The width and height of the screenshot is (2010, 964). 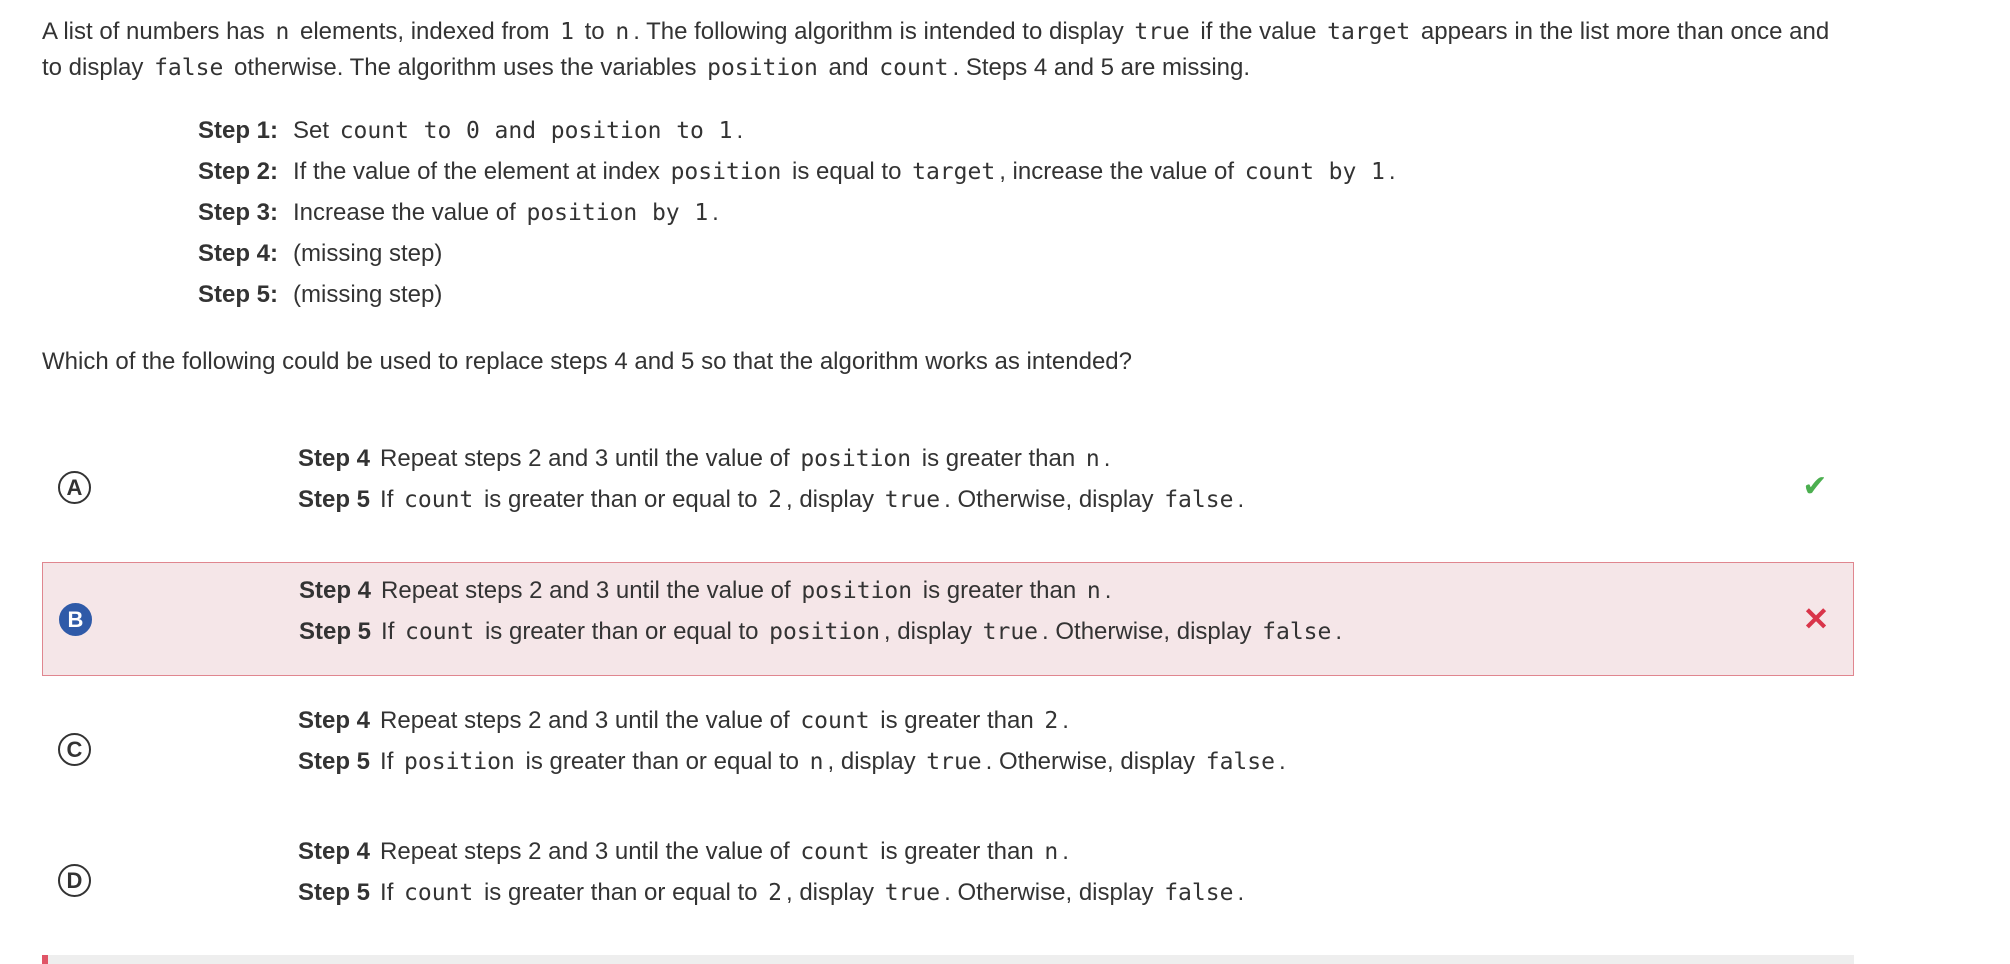 I want to click on algorithm-step: Step 4: (missing step), so click(x=797, y=256).